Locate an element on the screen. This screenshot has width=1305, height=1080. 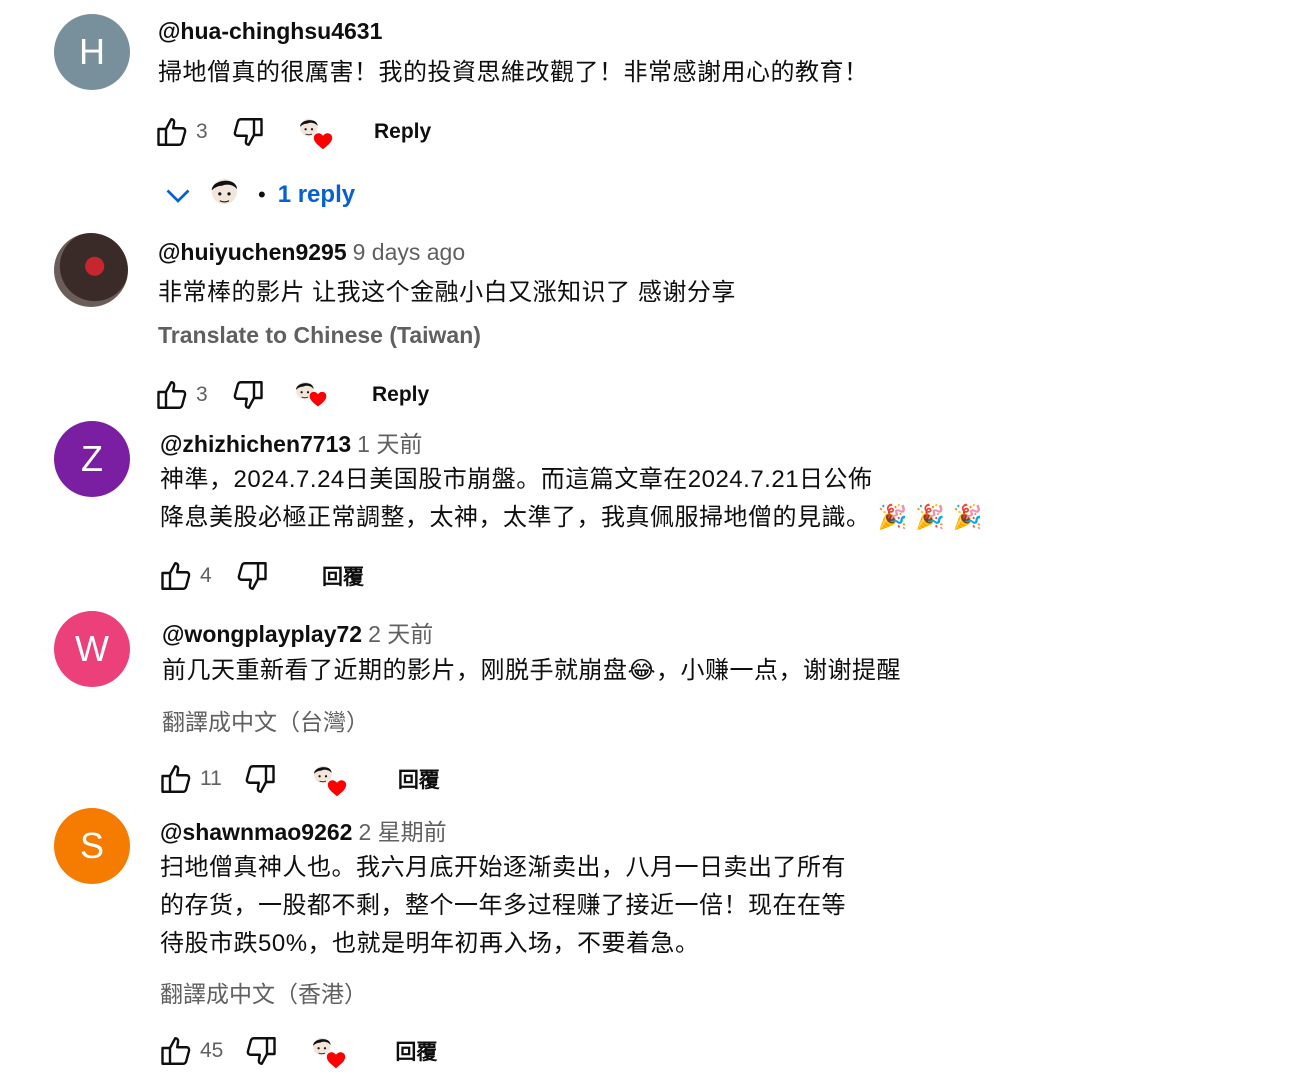
author-line: @huiyuchen9295 9 days ago is located at coordinates (311, 252).